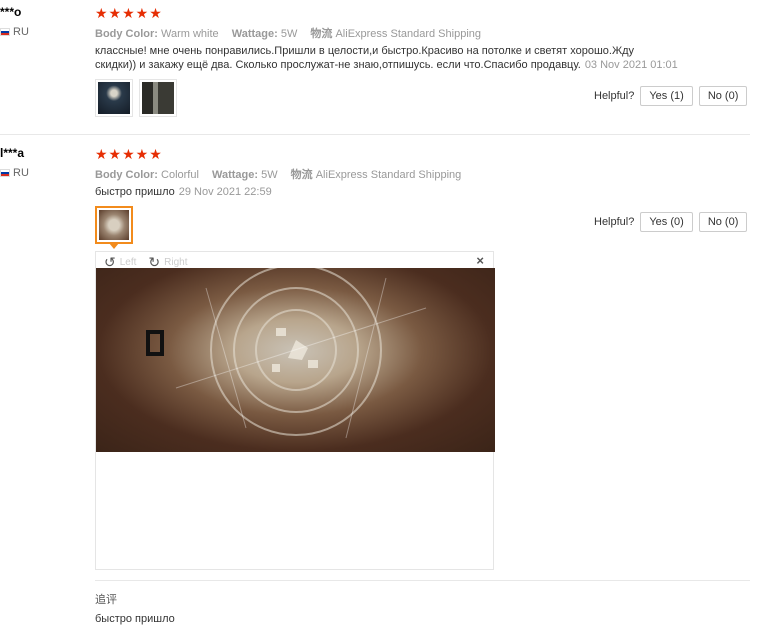 This screenshot has width=762, height=633. What do you see at coordinates (480, 260) in the screenshot?
I see `close-icon: ×` at bounding box center [480, 260].